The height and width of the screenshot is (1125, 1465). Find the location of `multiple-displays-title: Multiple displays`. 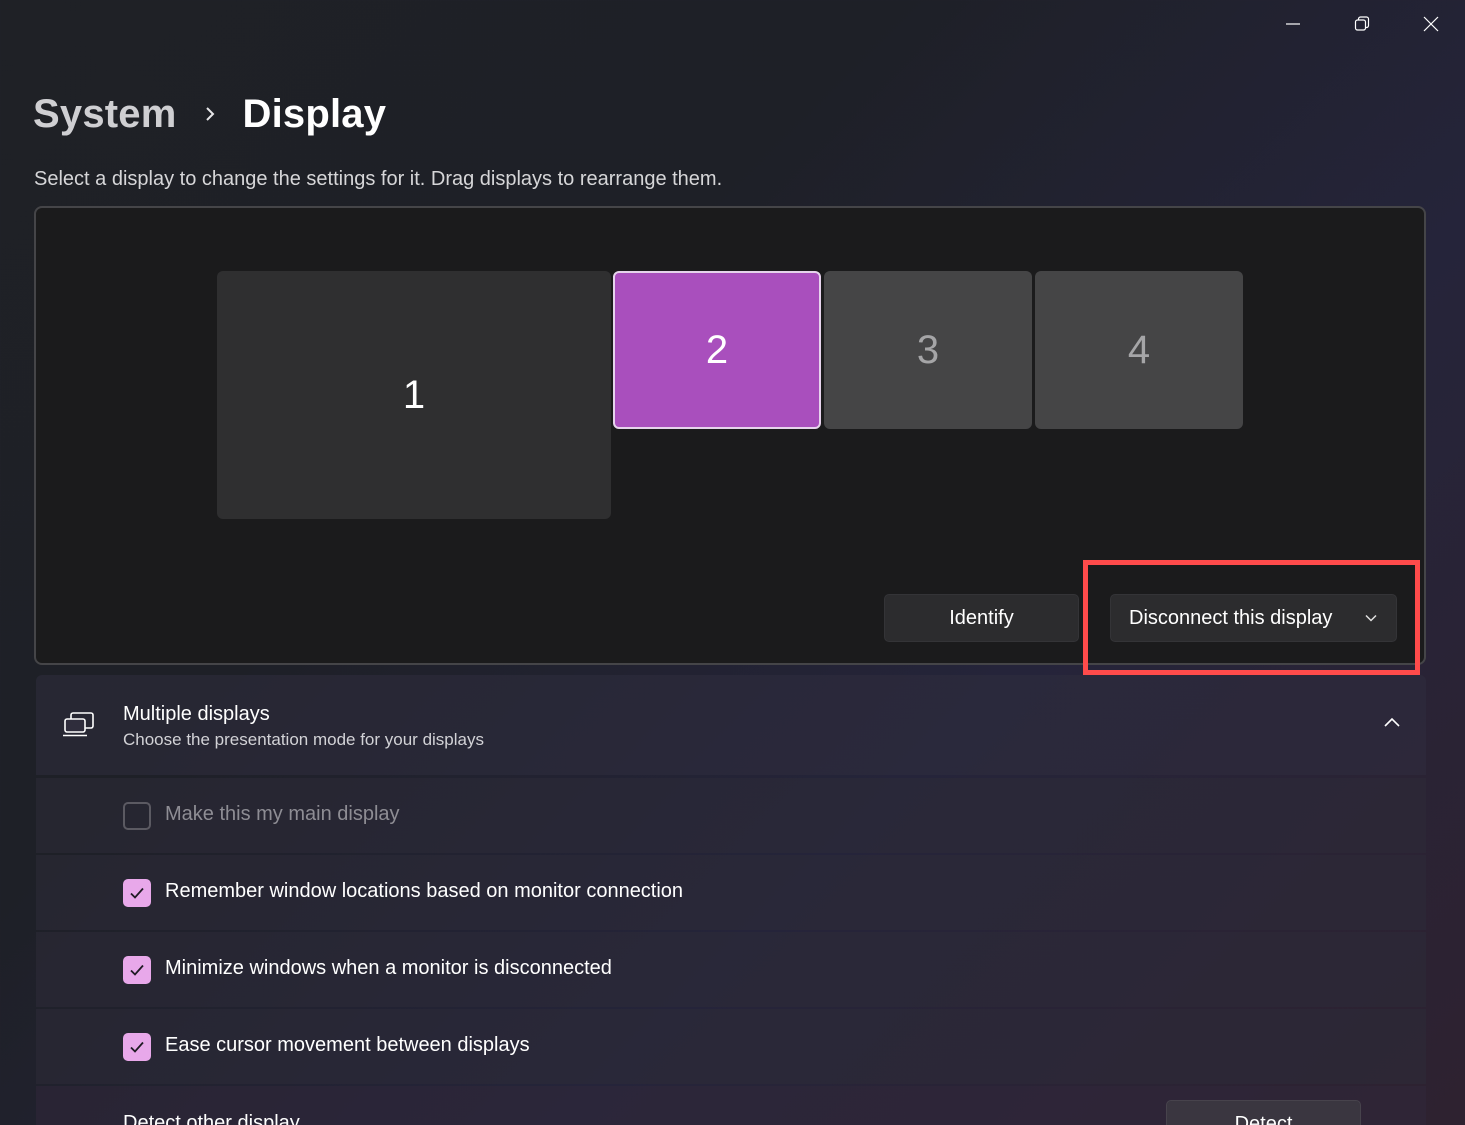

multiple-displays-title: Multiple displays is located at coordinates (196, 714).